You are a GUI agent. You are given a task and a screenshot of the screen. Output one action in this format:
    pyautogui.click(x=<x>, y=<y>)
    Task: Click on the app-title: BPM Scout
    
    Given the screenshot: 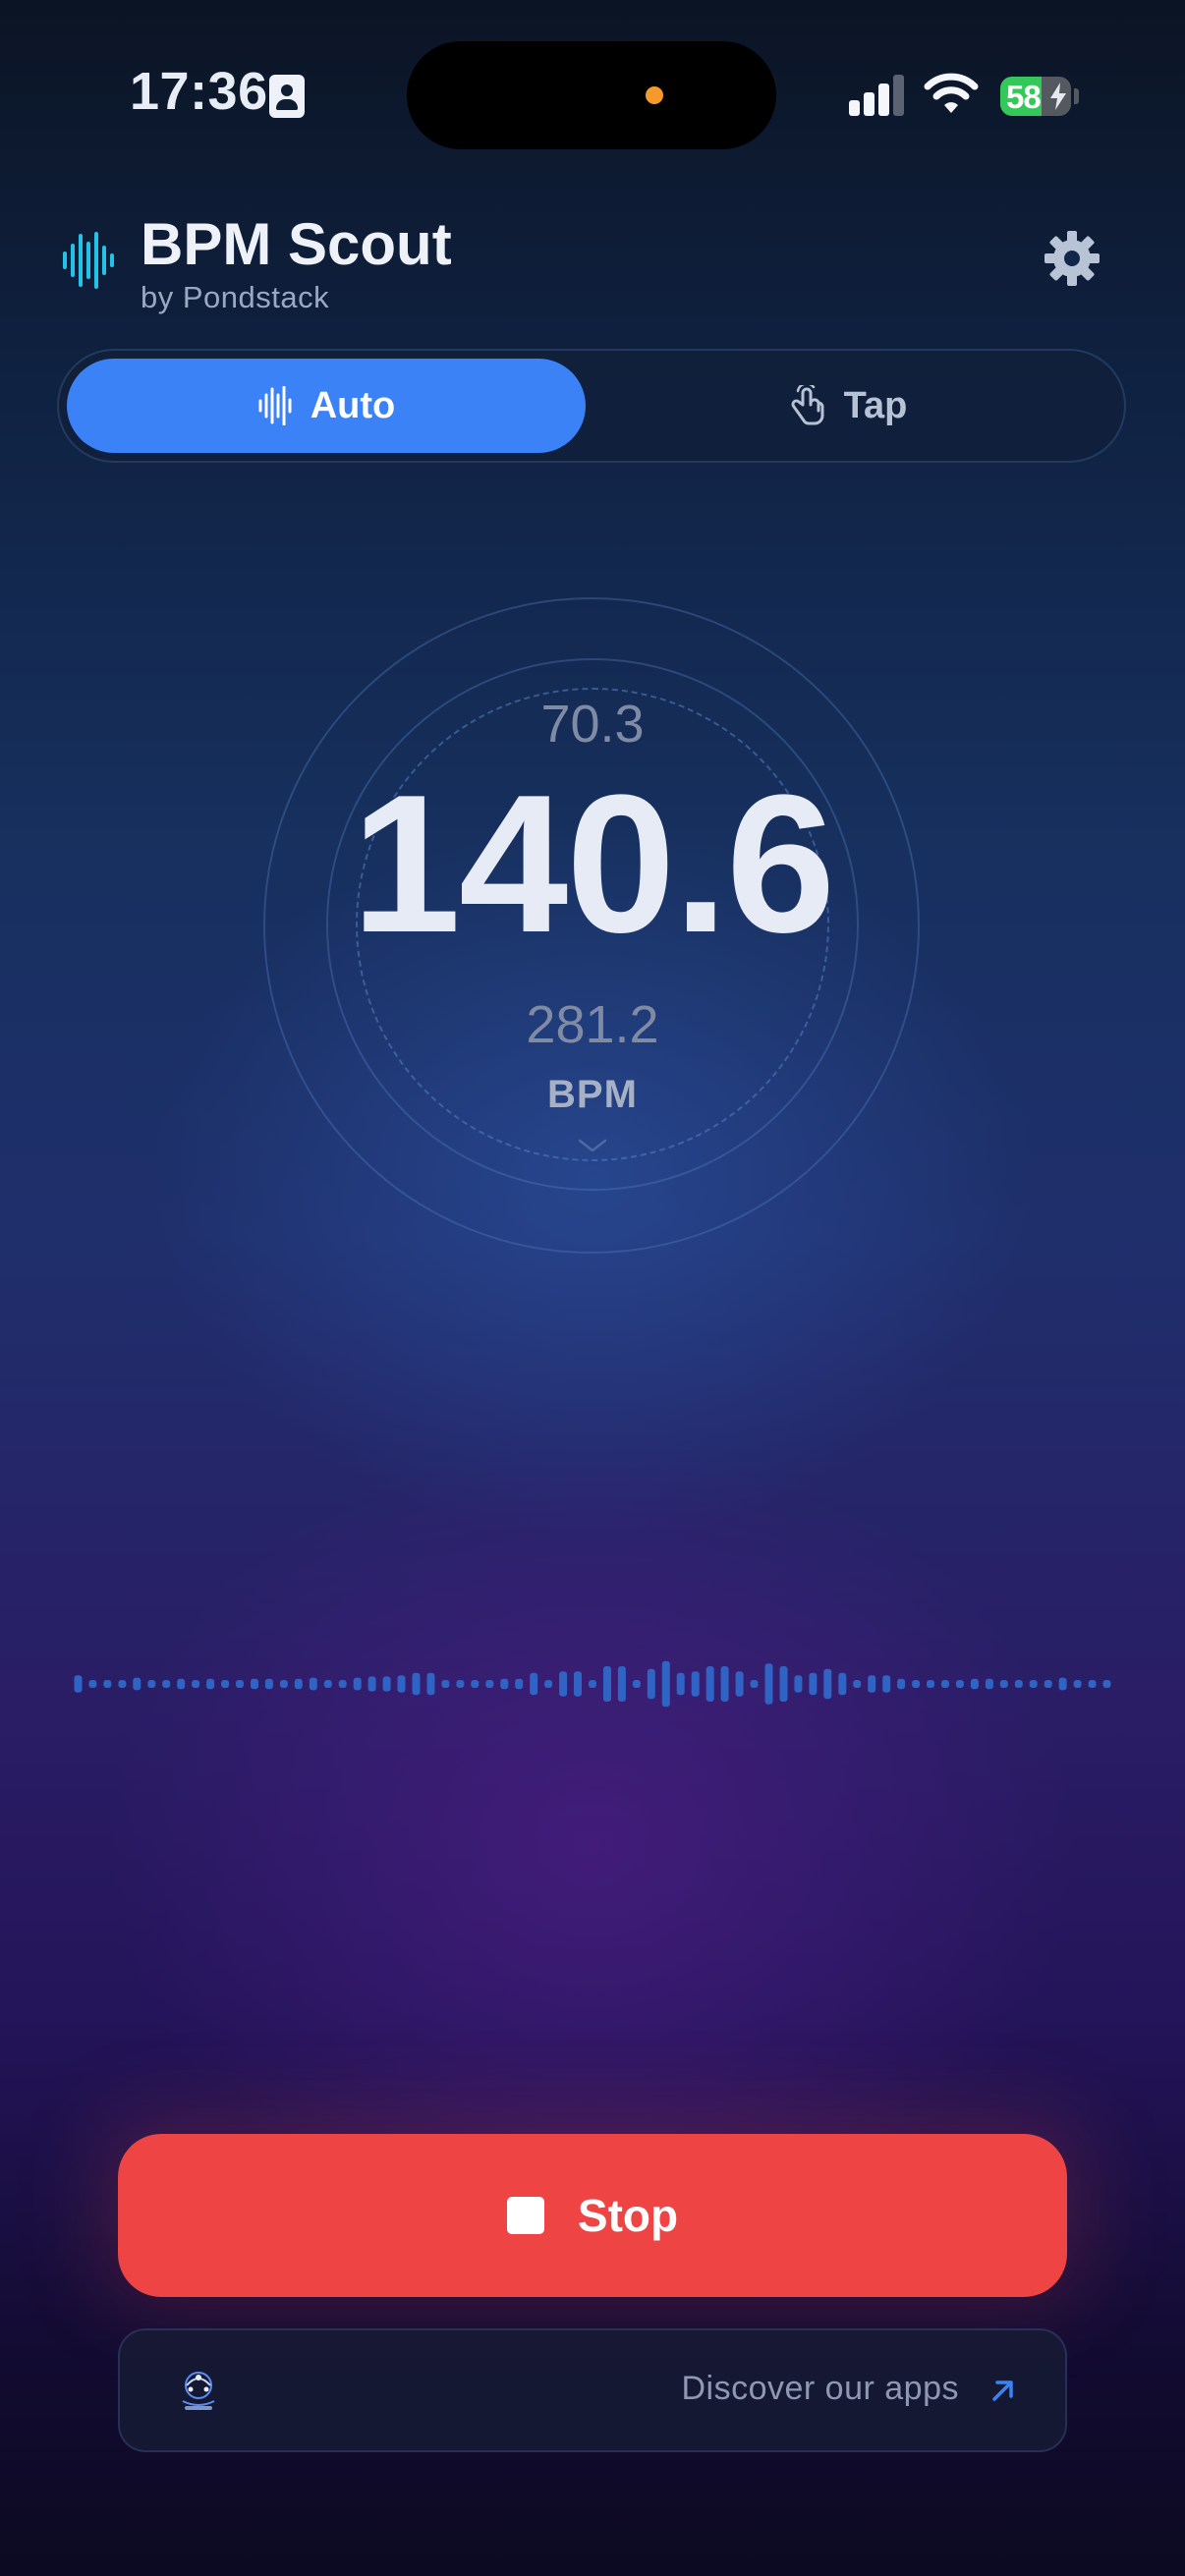 What is the action you would take?
    pyautogui.click(x=296, y=244)
    